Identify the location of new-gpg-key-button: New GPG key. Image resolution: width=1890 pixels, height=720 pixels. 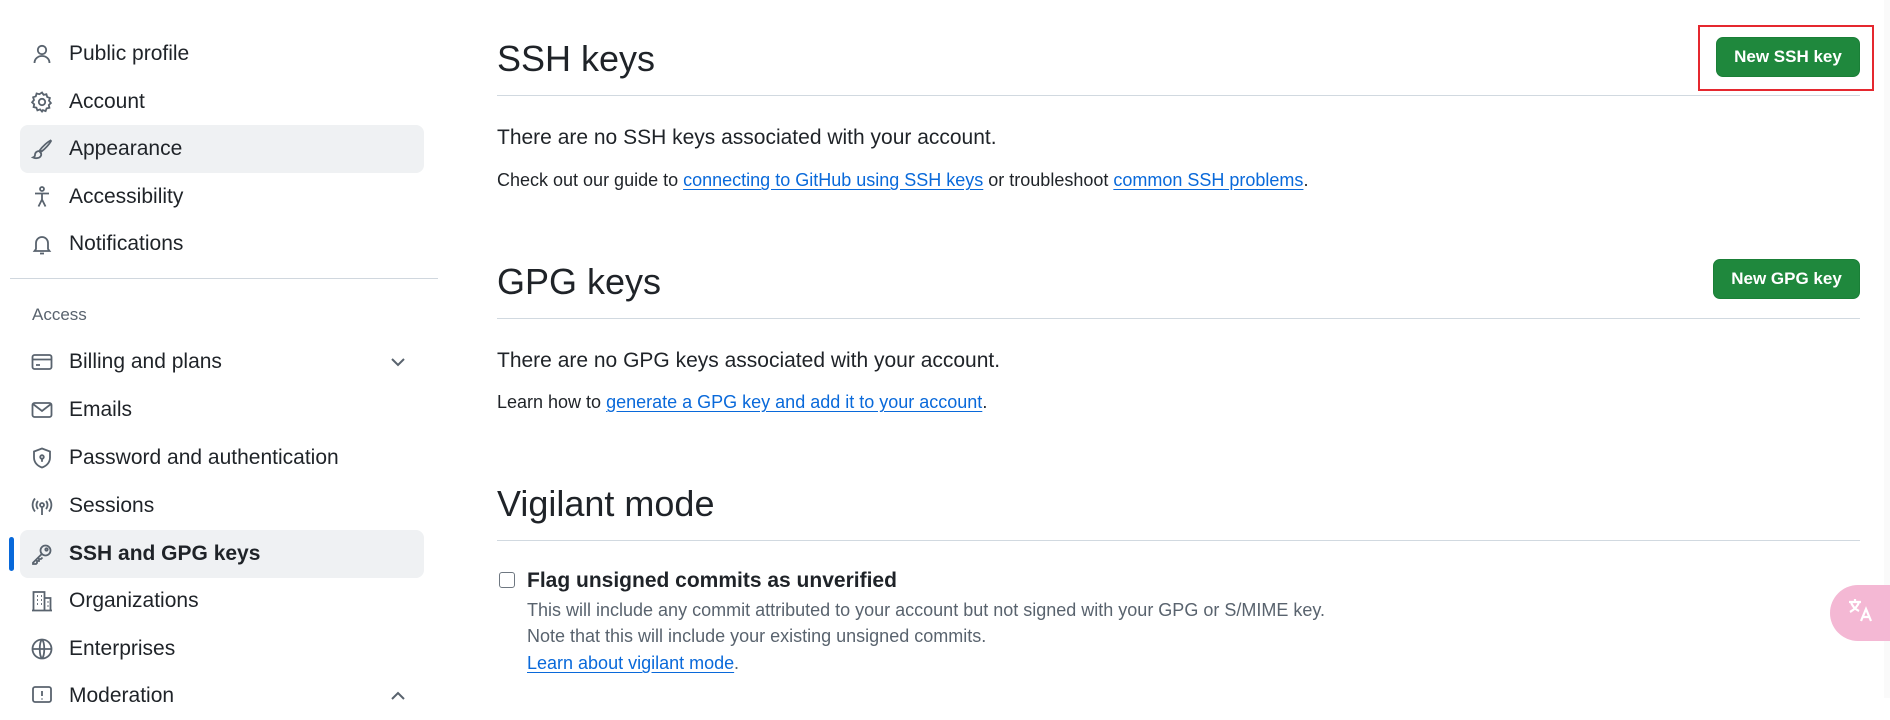
(1786, 279).